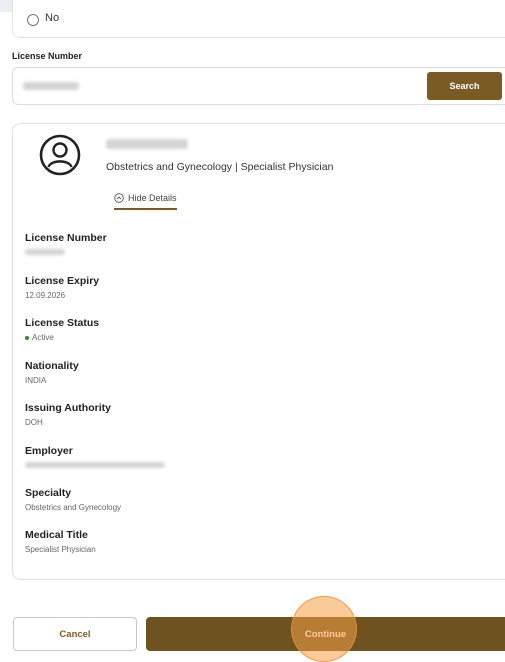 This screenshot has height=662, width=505. Describe the element at coordinates (464, 86) in the screenshot. I see `search-button: Search` at that location.